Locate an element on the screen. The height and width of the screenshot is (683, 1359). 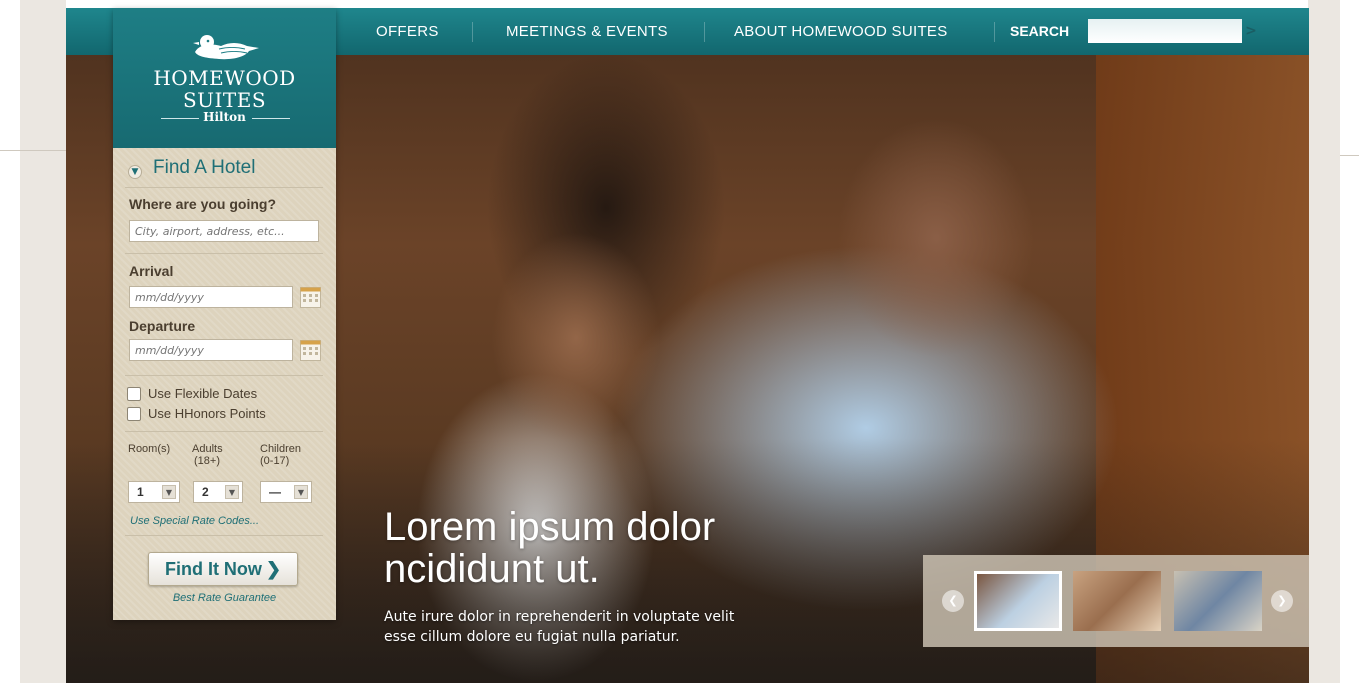
flexible-dates-label: Use Flexible Dates is located at coordinates (203, 393).